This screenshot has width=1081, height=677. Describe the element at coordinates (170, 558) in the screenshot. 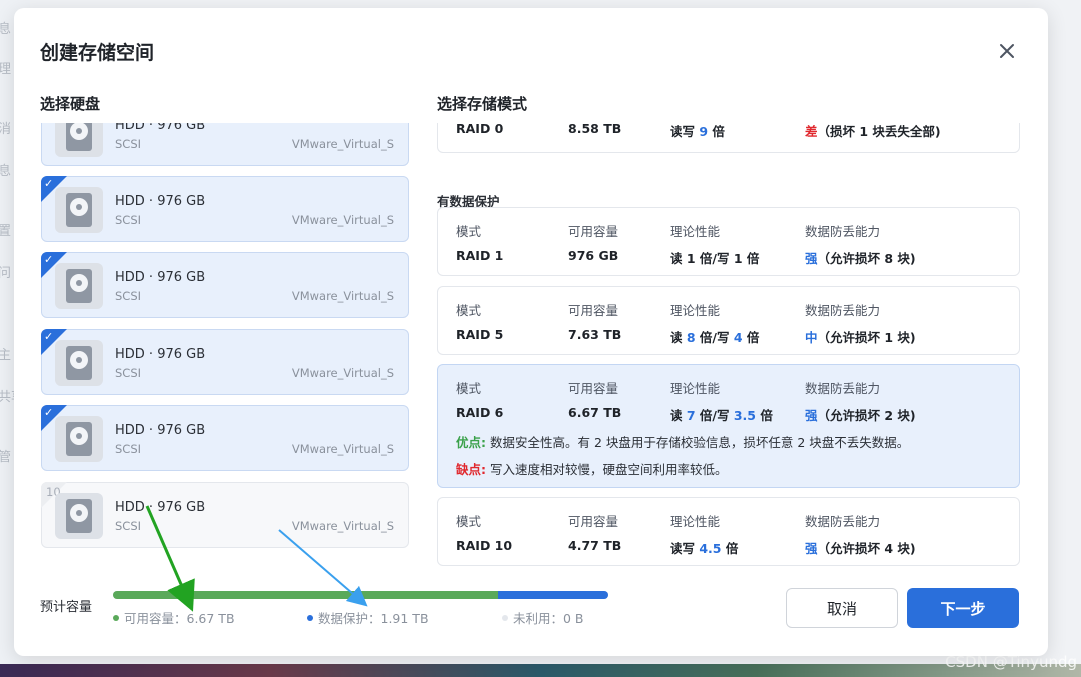

I see `green-arrow` at that location.